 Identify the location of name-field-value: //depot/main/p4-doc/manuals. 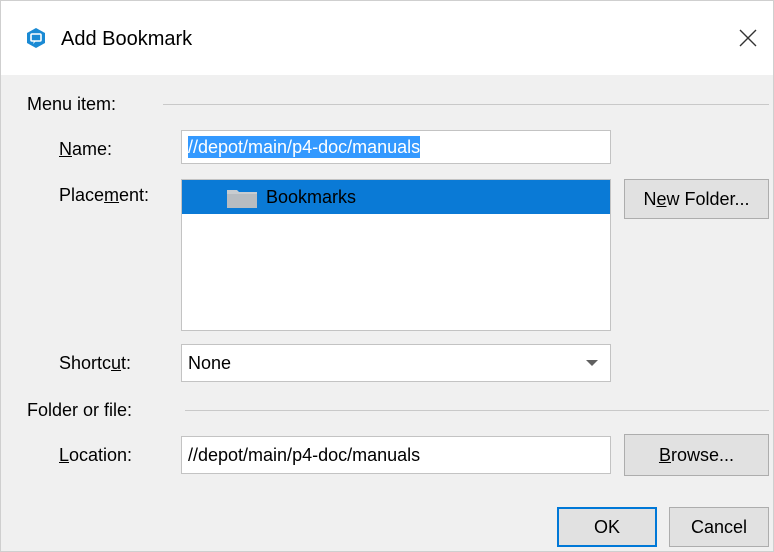
(304, 147).